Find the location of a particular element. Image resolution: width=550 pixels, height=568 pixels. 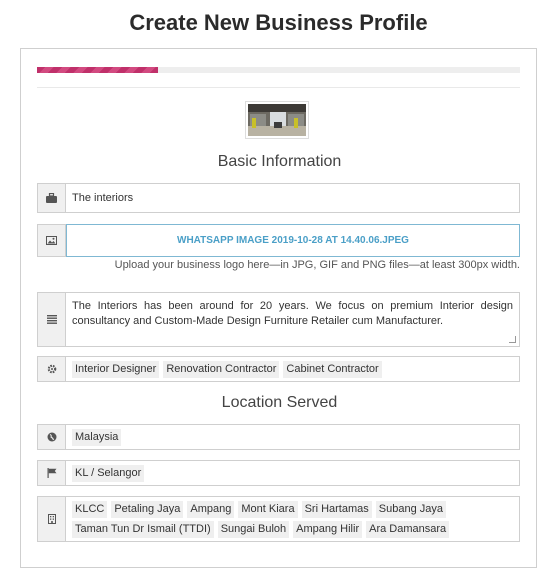

state-select: KL / Selangor is located at coordinates (292, 473).